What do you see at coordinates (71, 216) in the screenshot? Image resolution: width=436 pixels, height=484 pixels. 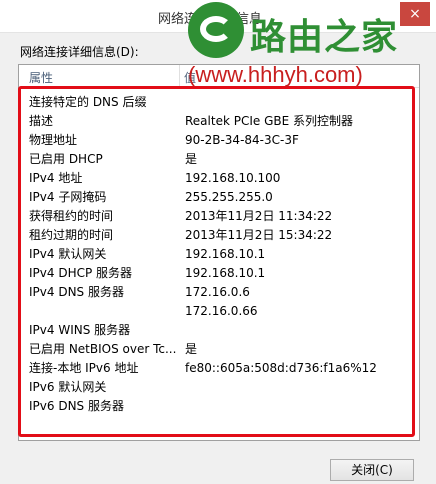 I see `property-cell: 获得租约的时间` at bounding box center [71, 216].